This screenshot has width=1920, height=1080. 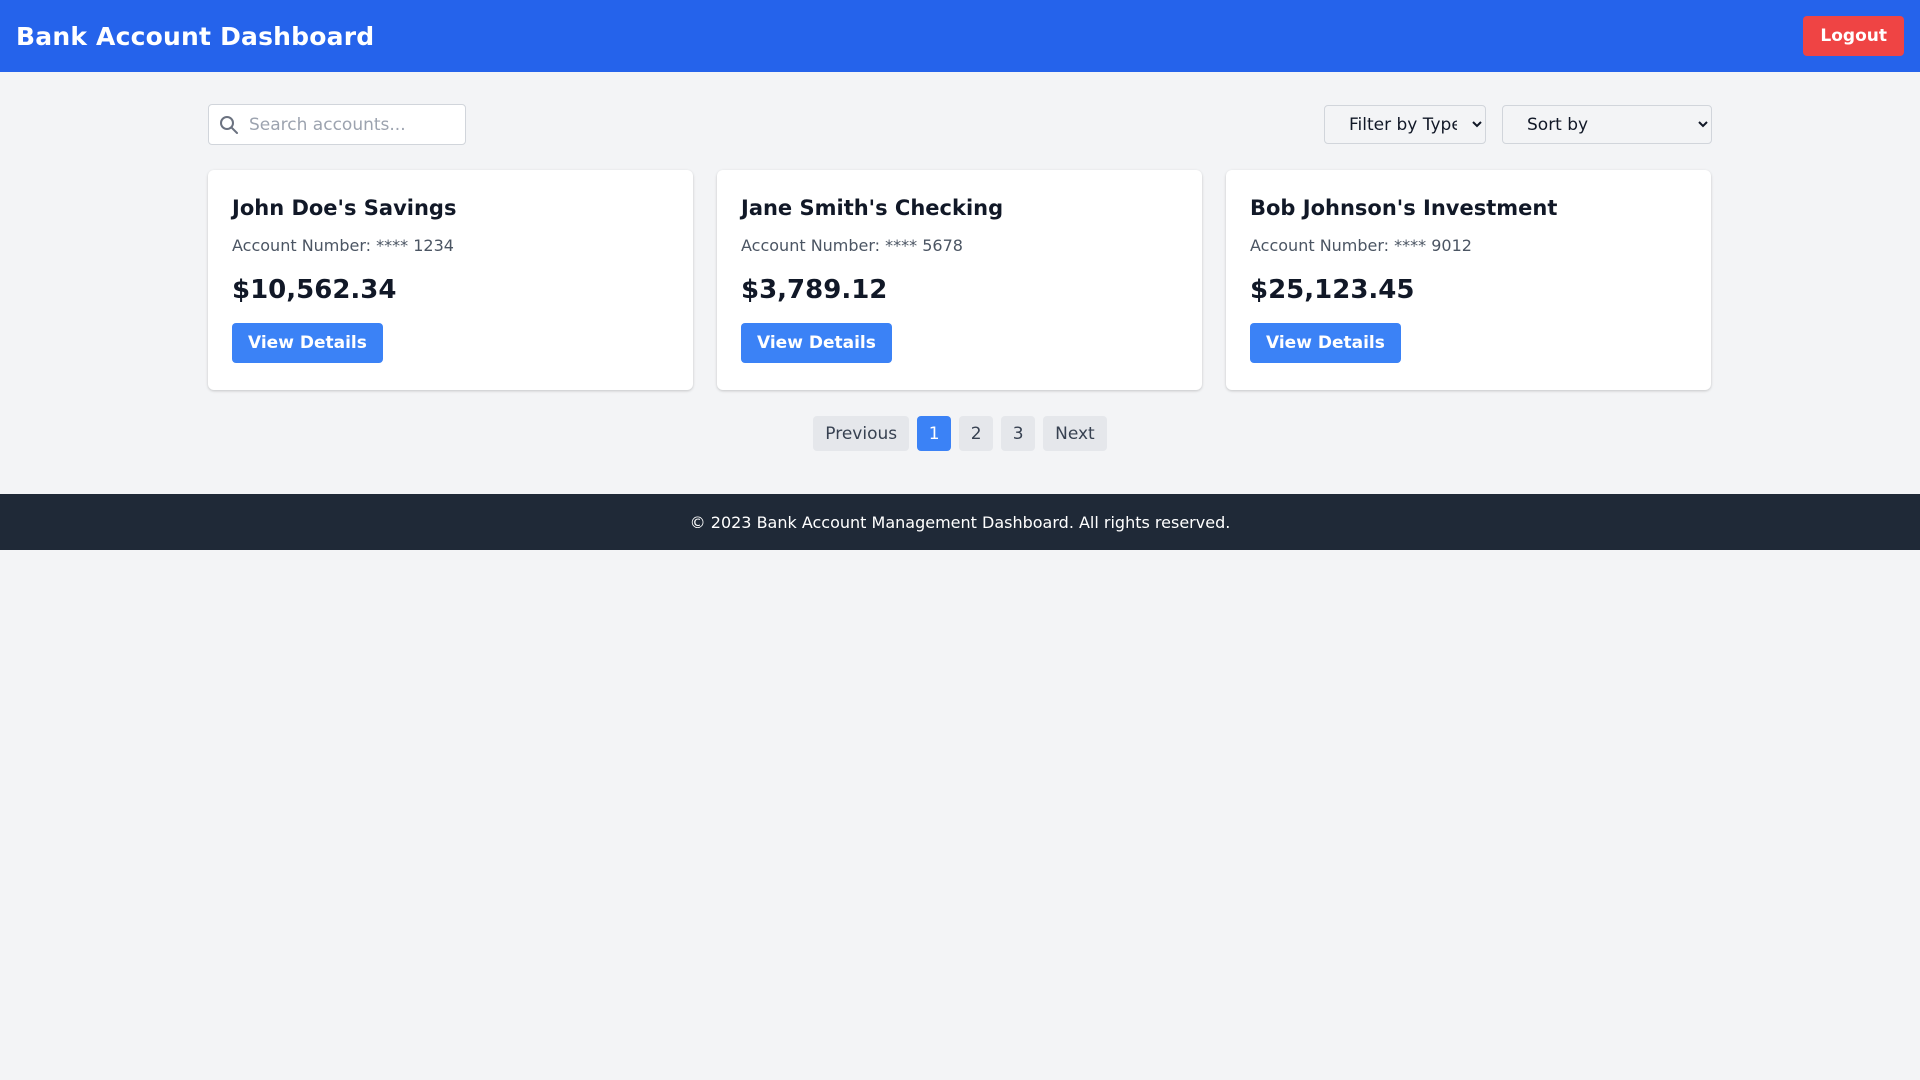 What do you see at coordinates (1332, 290) in the screenshot?
I see `account-balance: $25,123.45` at bounding box center [1332, 290].